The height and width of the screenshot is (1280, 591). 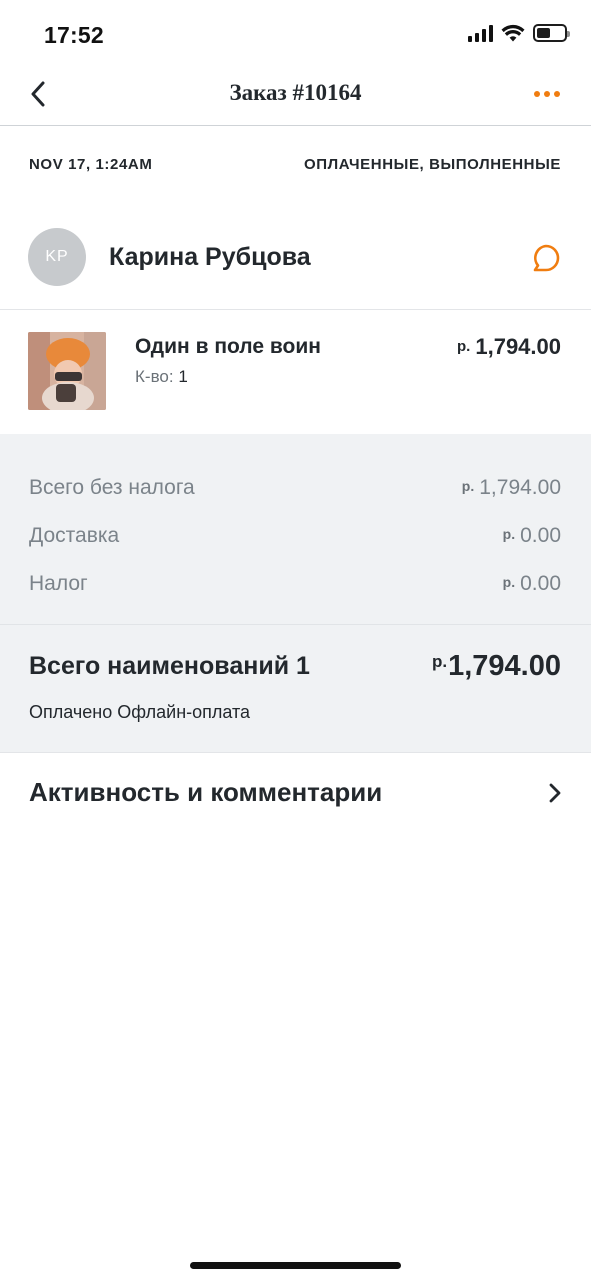 I want to click on total-currency-symbol: р., so click(x=440, y=661).